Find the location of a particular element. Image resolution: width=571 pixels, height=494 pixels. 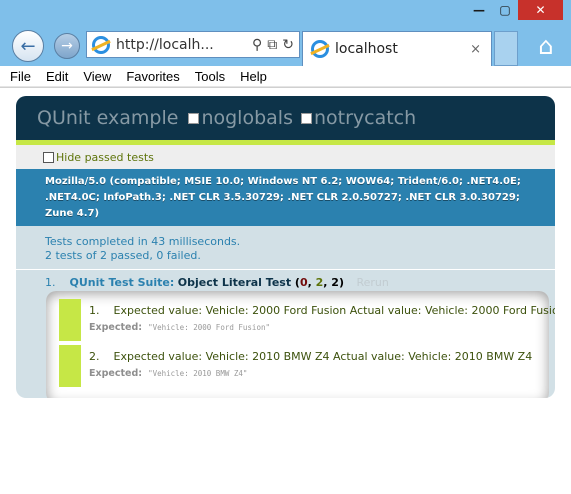

forward-button: → is located at coordinates (67, 46).